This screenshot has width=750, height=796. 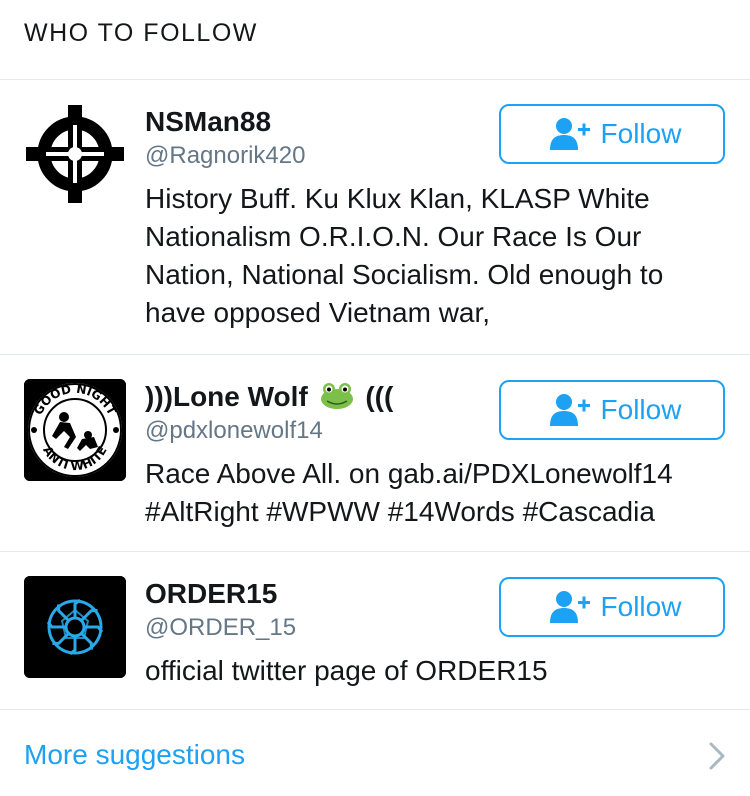 I want to click on sun-wheel-icon, so click(x=75, y=627).